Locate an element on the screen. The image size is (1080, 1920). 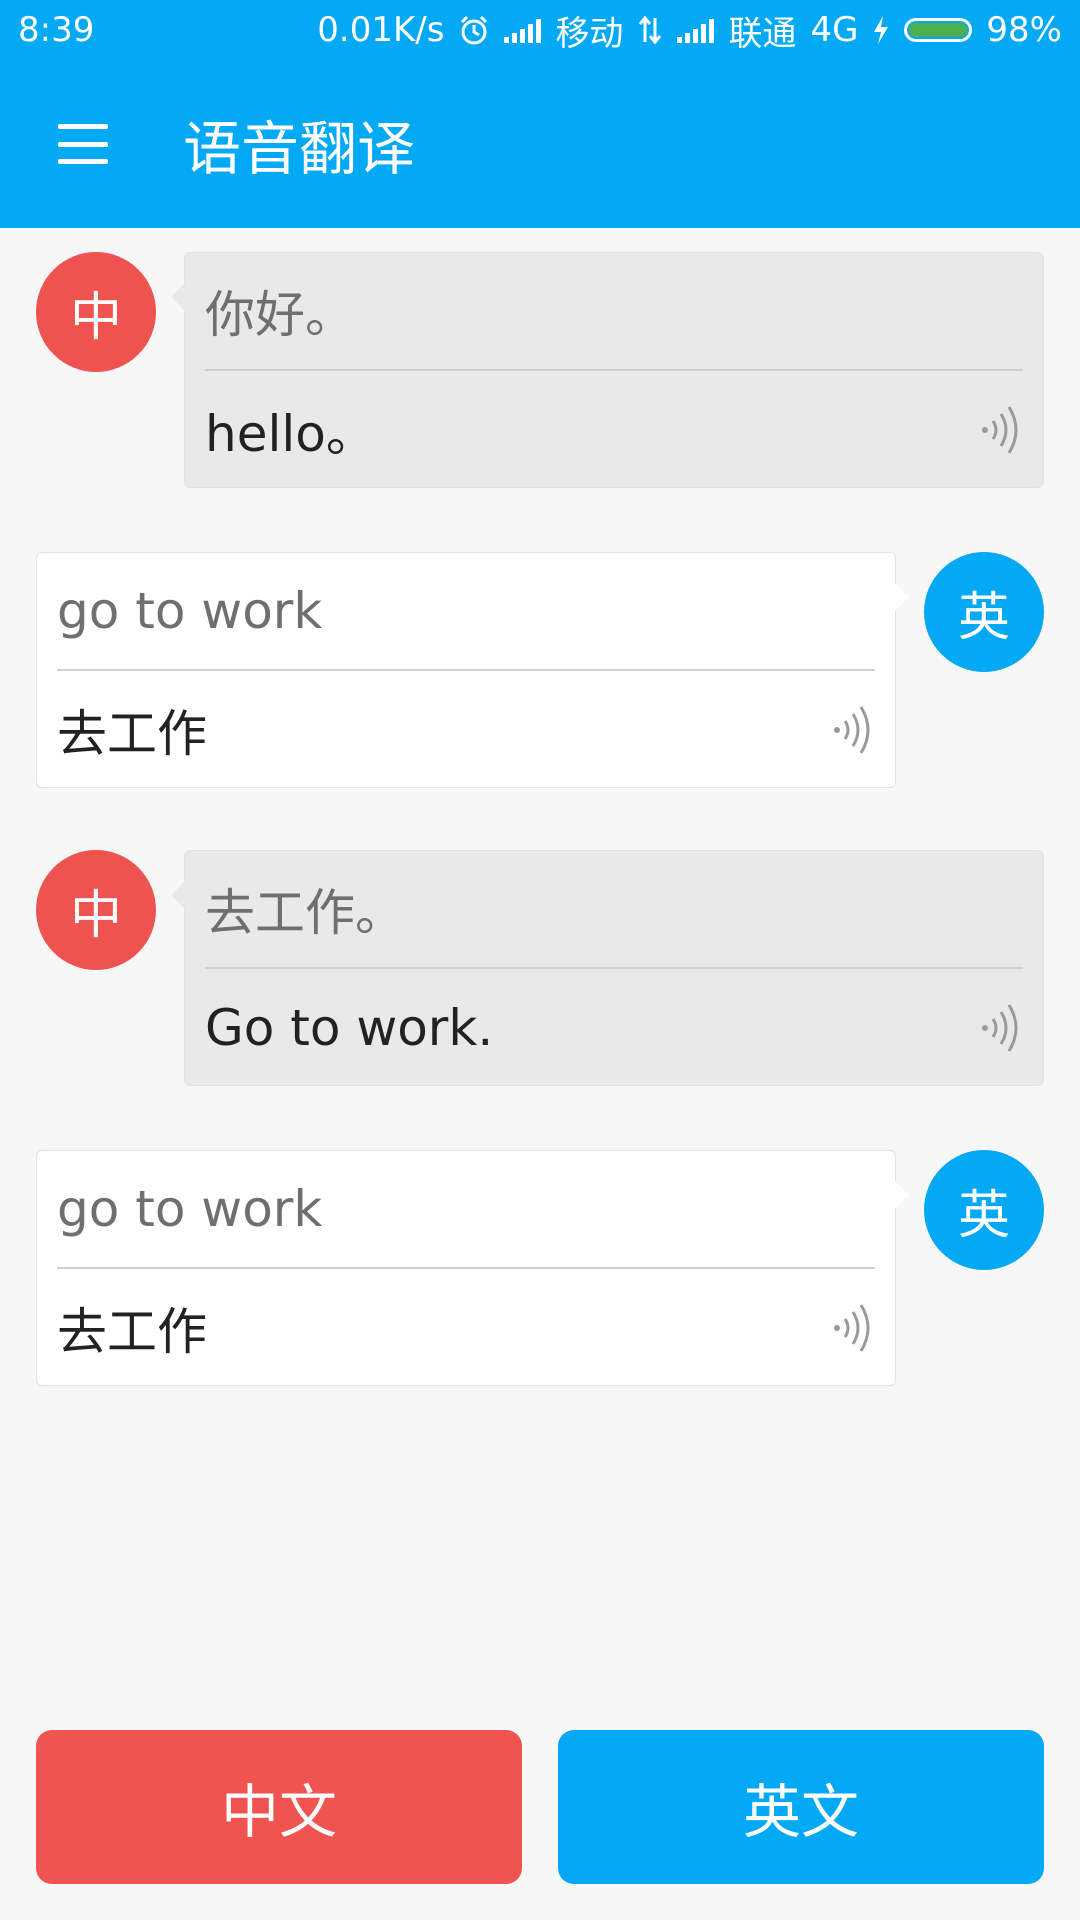
charging-icon is located at coordinates (881, 30).